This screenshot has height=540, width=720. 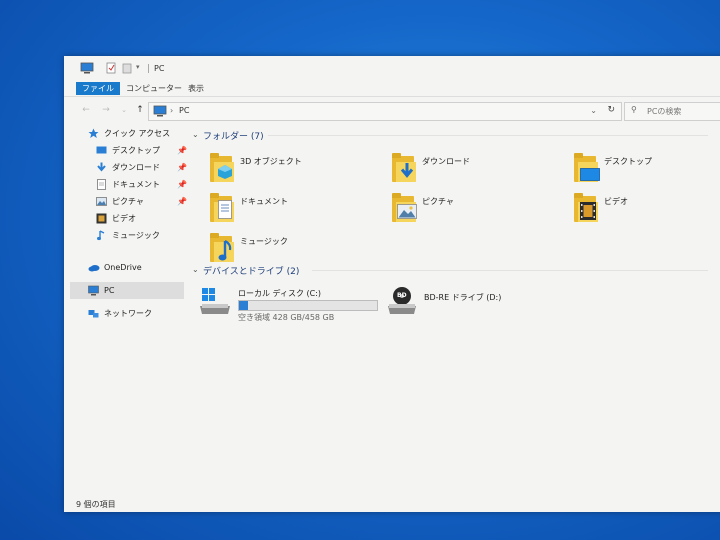 What do you see at coordinates (616, 201) in the screenshot?
I see `folder-label: ビデオ` at bounding box center [616, 201].